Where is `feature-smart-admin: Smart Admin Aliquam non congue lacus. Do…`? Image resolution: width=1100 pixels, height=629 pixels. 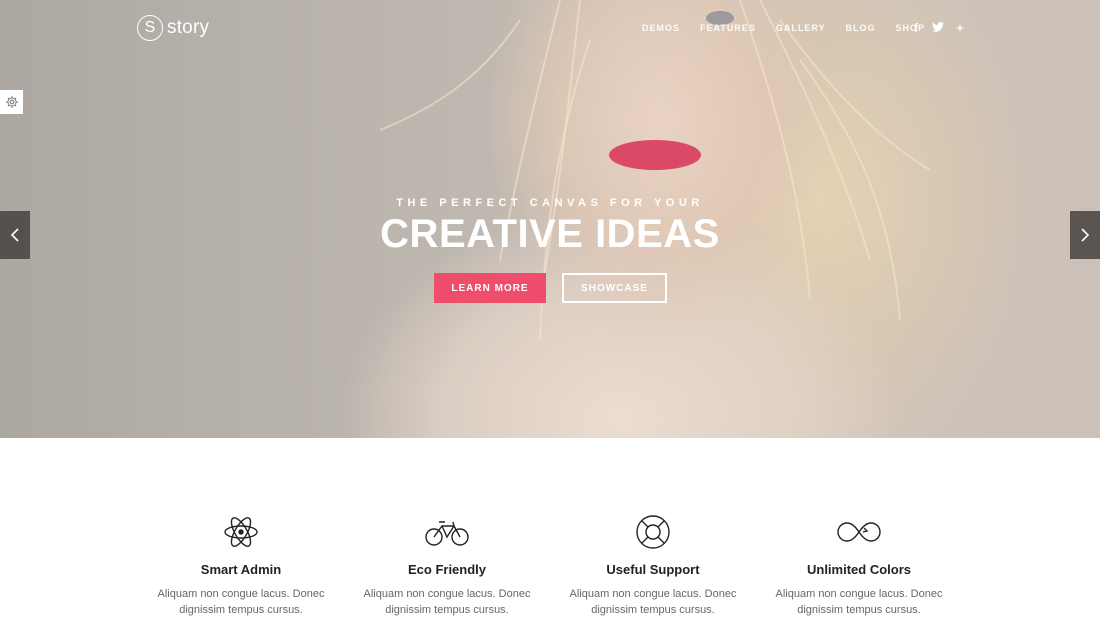 feature-smart-admin: Smart Admin Aliquam non congue lacus. Do… is located at coordinates (241, 565).